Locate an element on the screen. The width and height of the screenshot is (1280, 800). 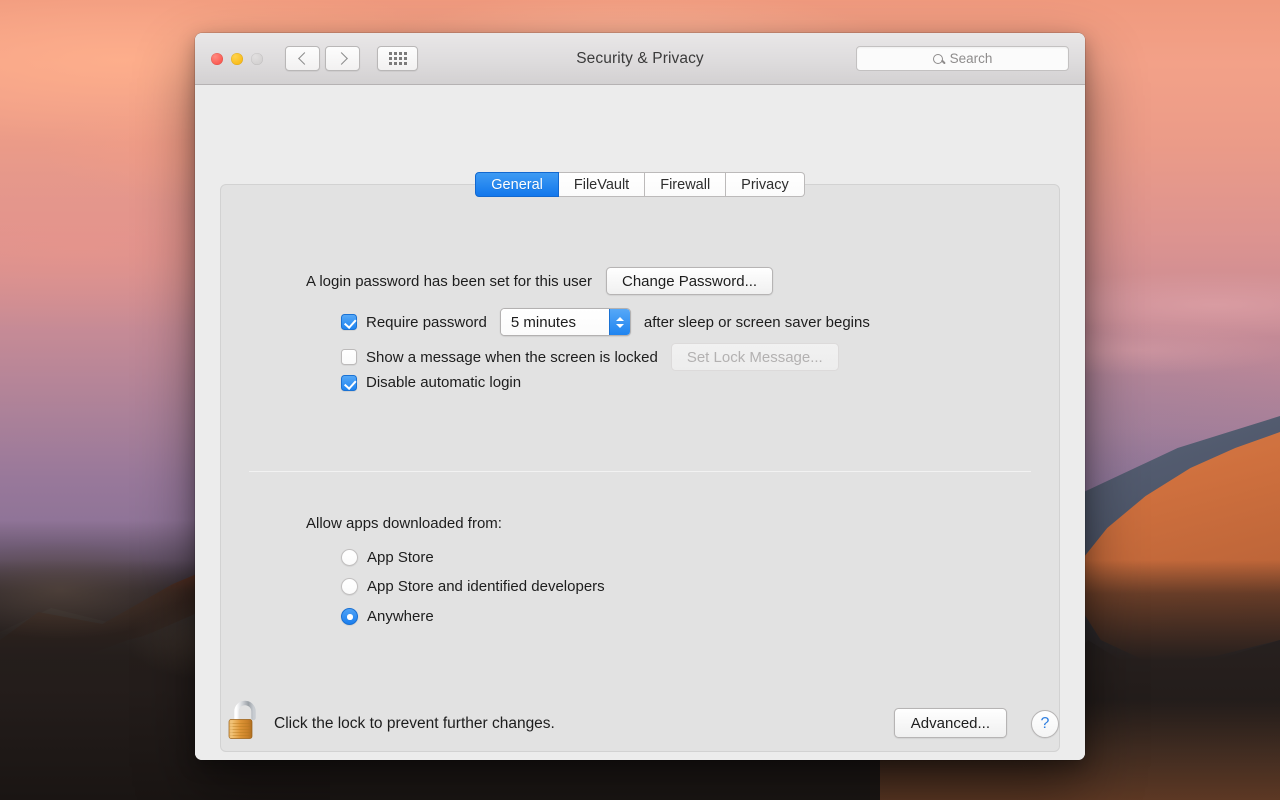
help-button: ? is located at coordinates (1045, 724).